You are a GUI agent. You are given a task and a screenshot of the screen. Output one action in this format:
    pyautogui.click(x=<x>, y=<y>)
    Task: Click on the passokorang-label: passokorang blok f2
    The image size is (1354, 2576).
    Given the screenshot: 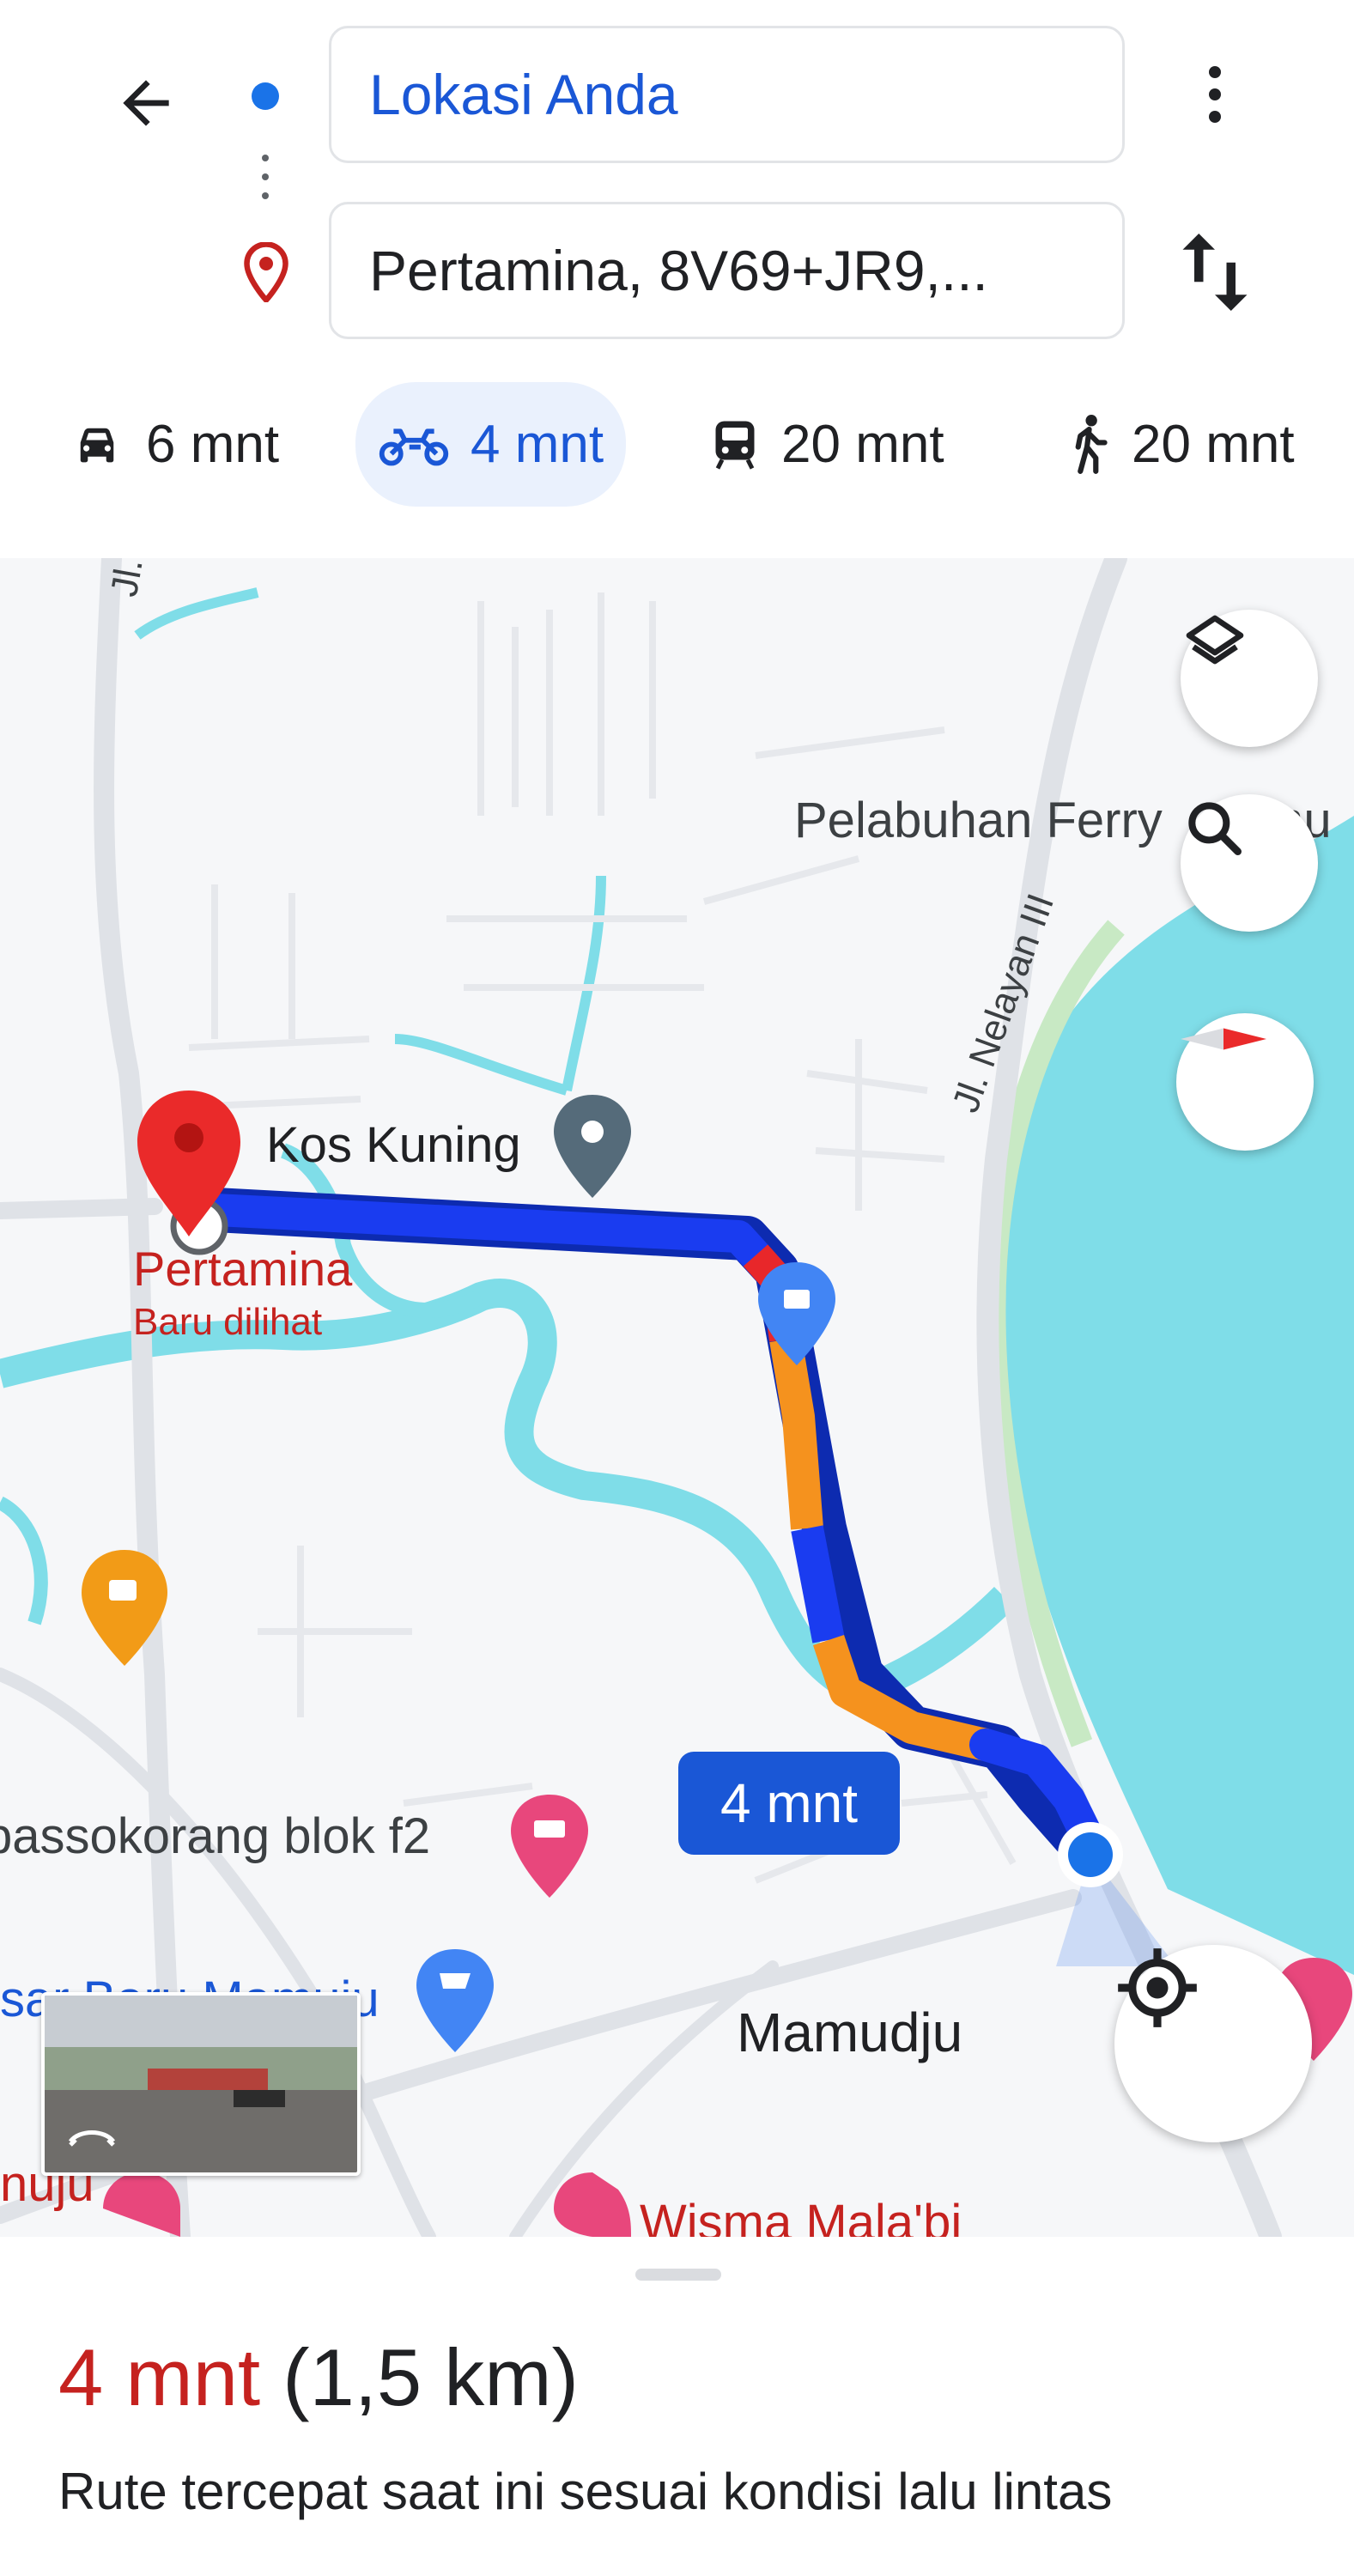 What is the action you would take?
    pyautogui.click(x=215, y=1836)
    